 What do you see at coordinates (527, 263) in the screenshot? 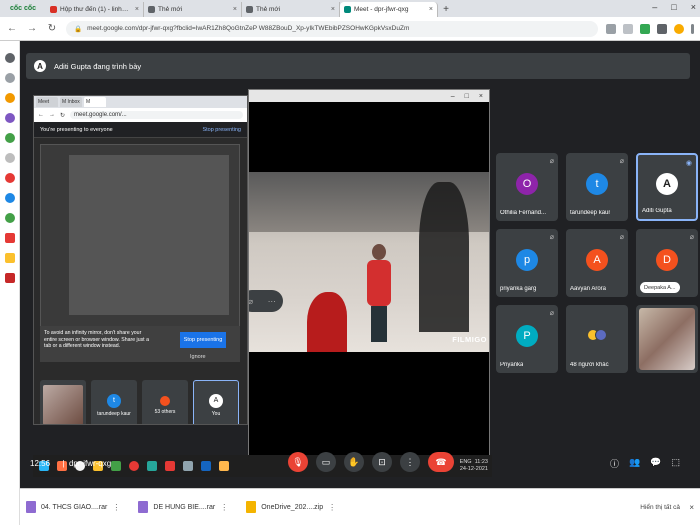
I see `participant-tile: p priyanka garg ⌀` at bounding box center [527, 263].